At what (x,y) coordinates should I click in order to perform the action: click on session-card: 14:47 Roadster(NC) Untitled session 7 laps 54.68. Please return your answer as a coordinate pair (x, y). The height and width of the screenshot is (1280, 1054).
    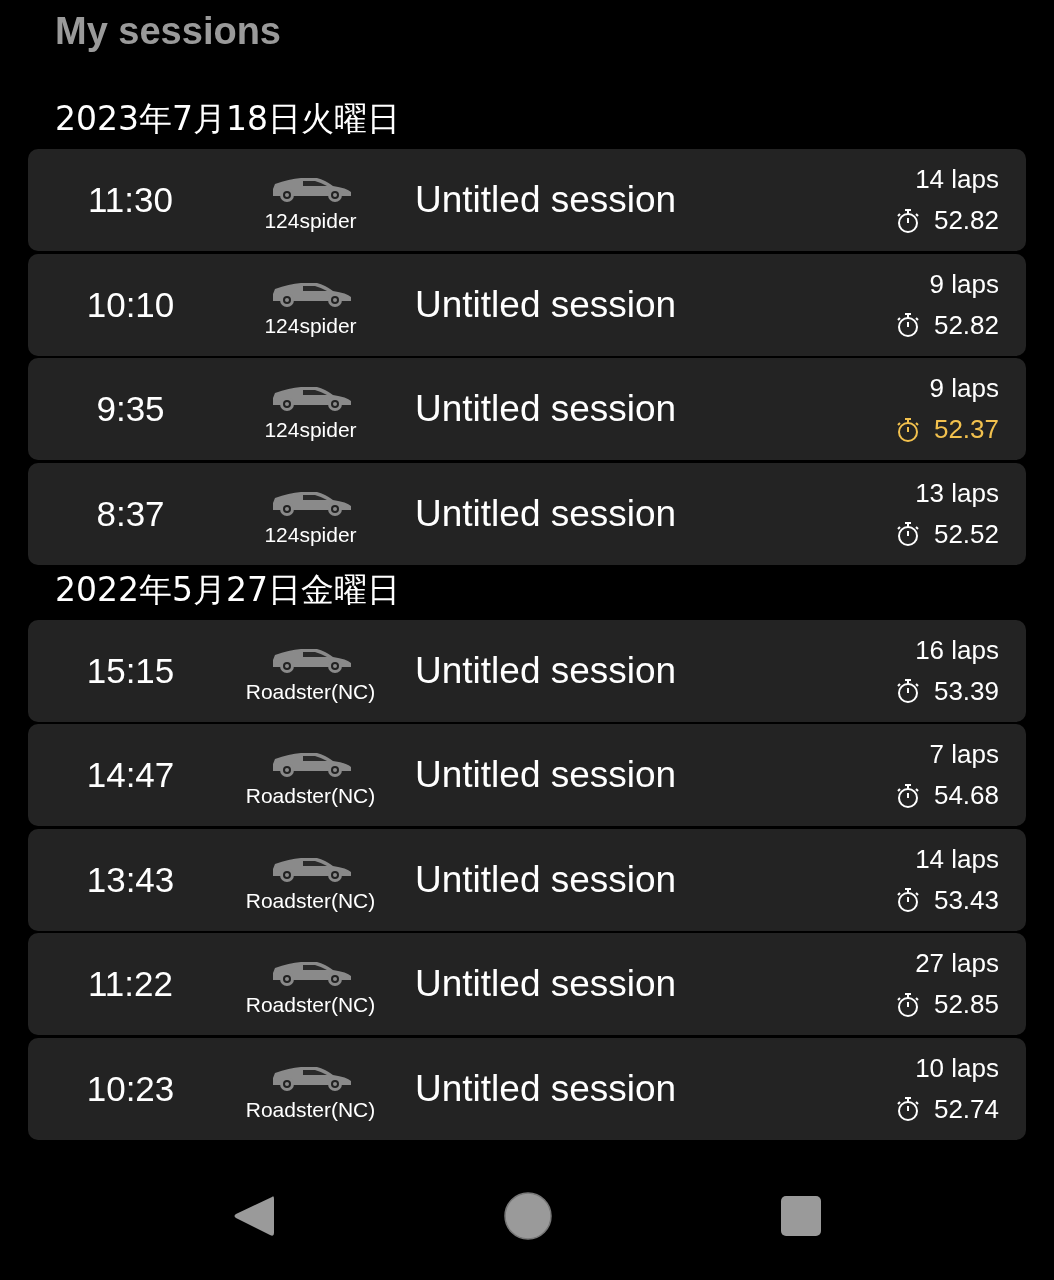
    Looking at the image, I should click on (527, 775).